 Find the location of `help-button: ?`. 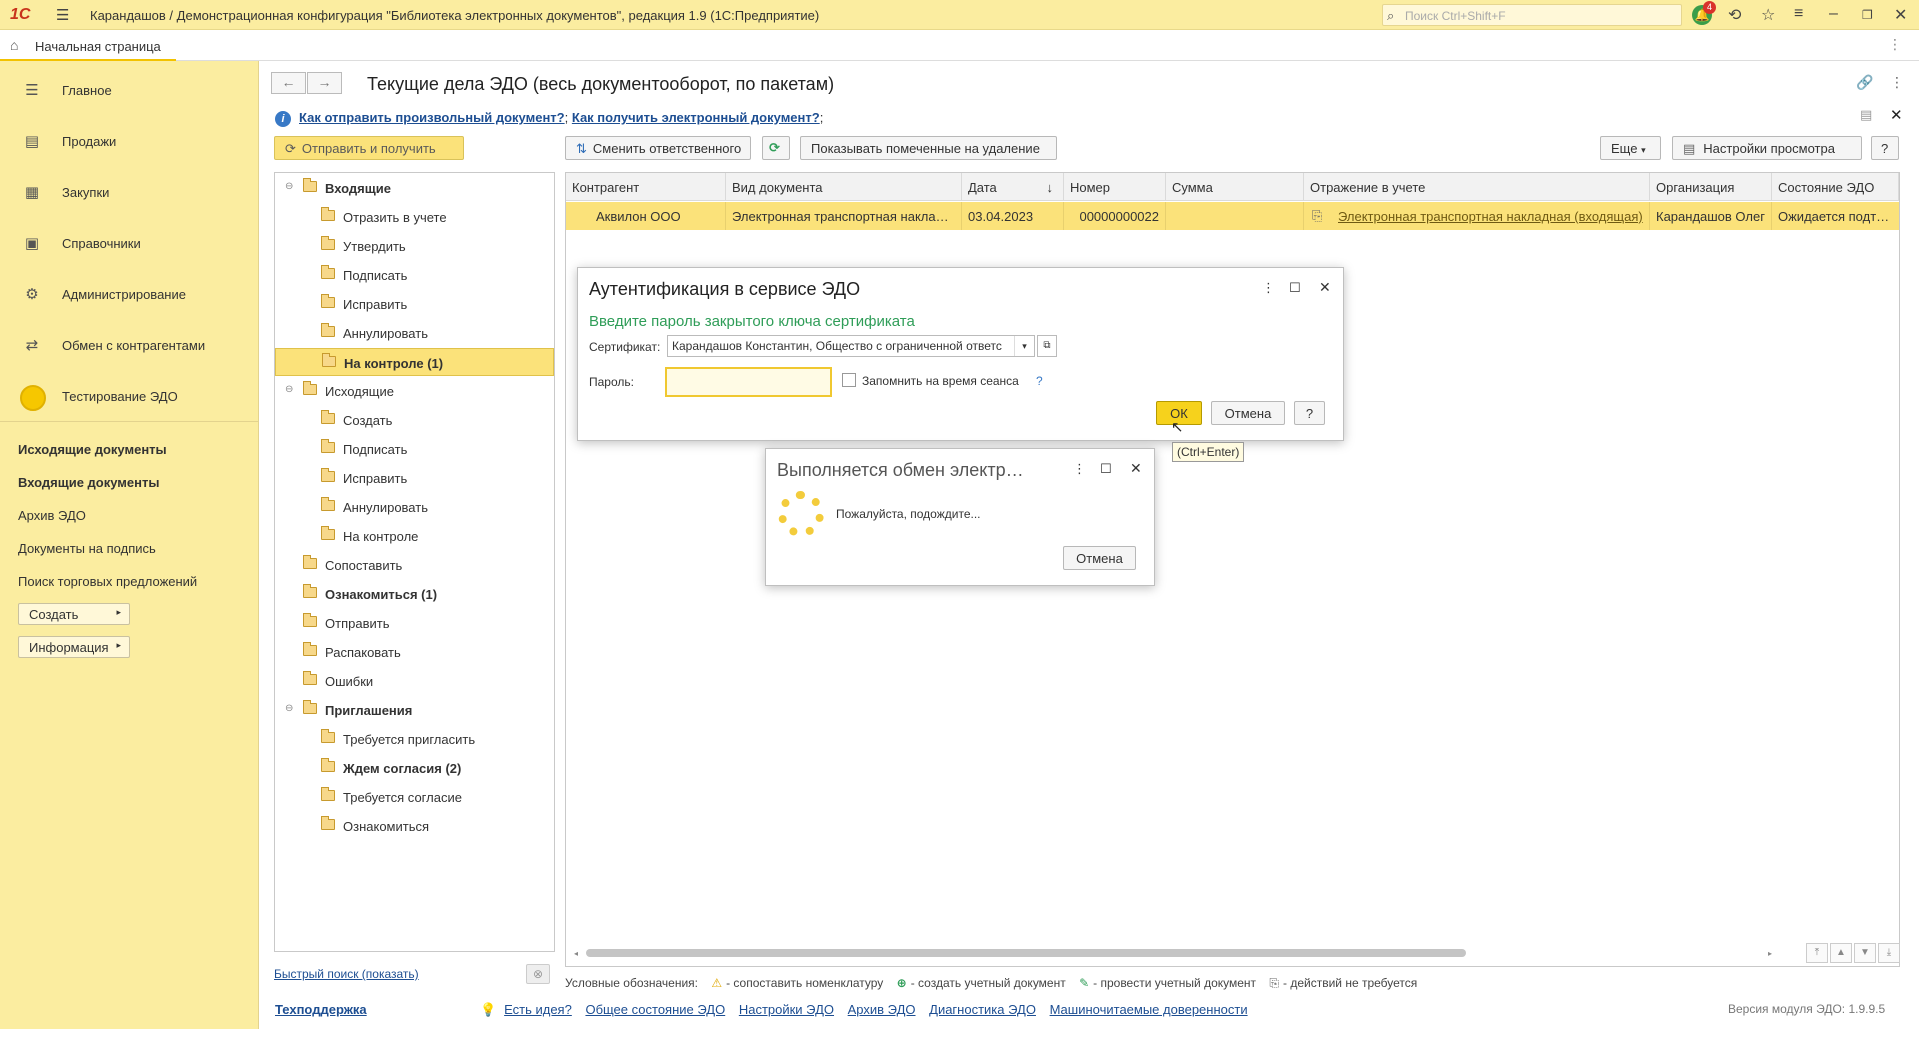

help-button: ? is located at coordinates (1885, 148).